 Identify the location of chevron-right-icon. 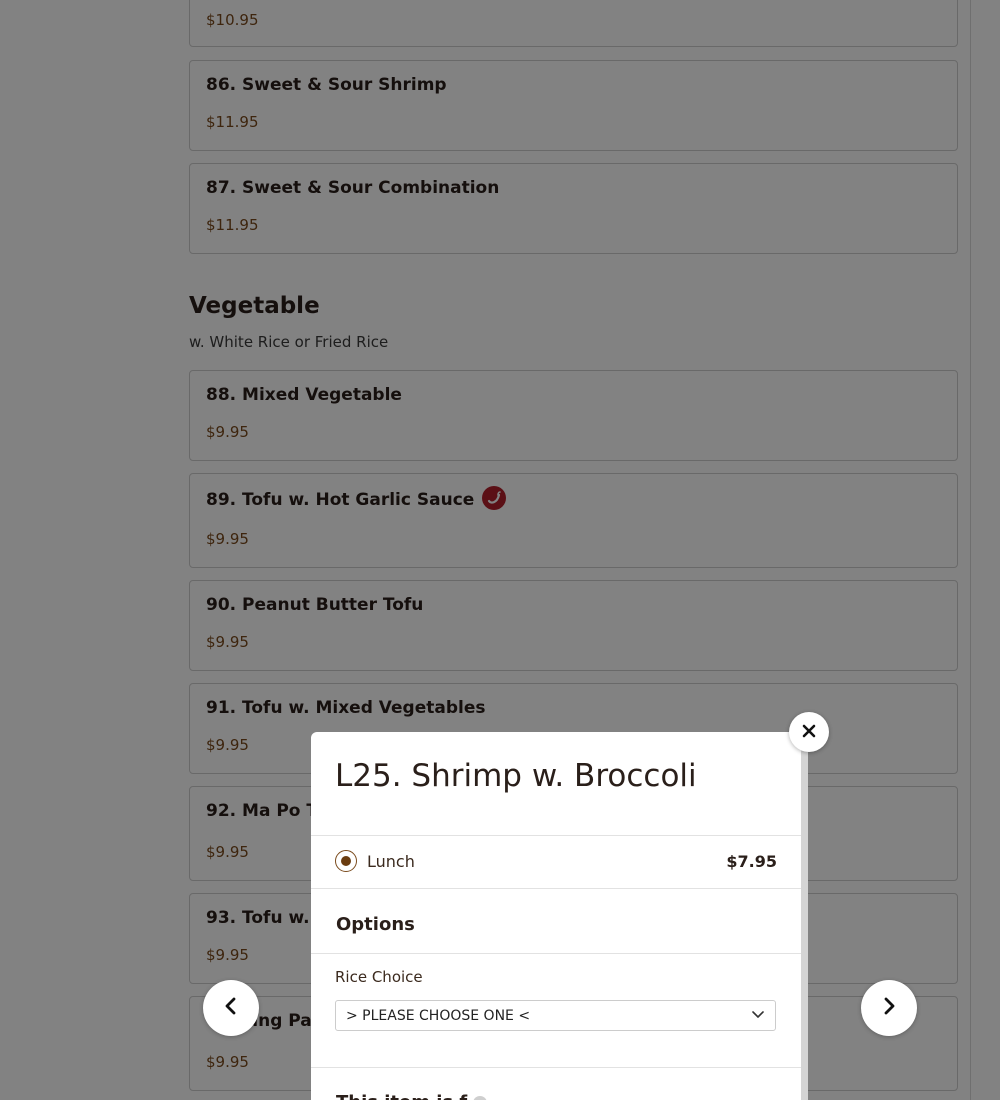
(889, 1008).